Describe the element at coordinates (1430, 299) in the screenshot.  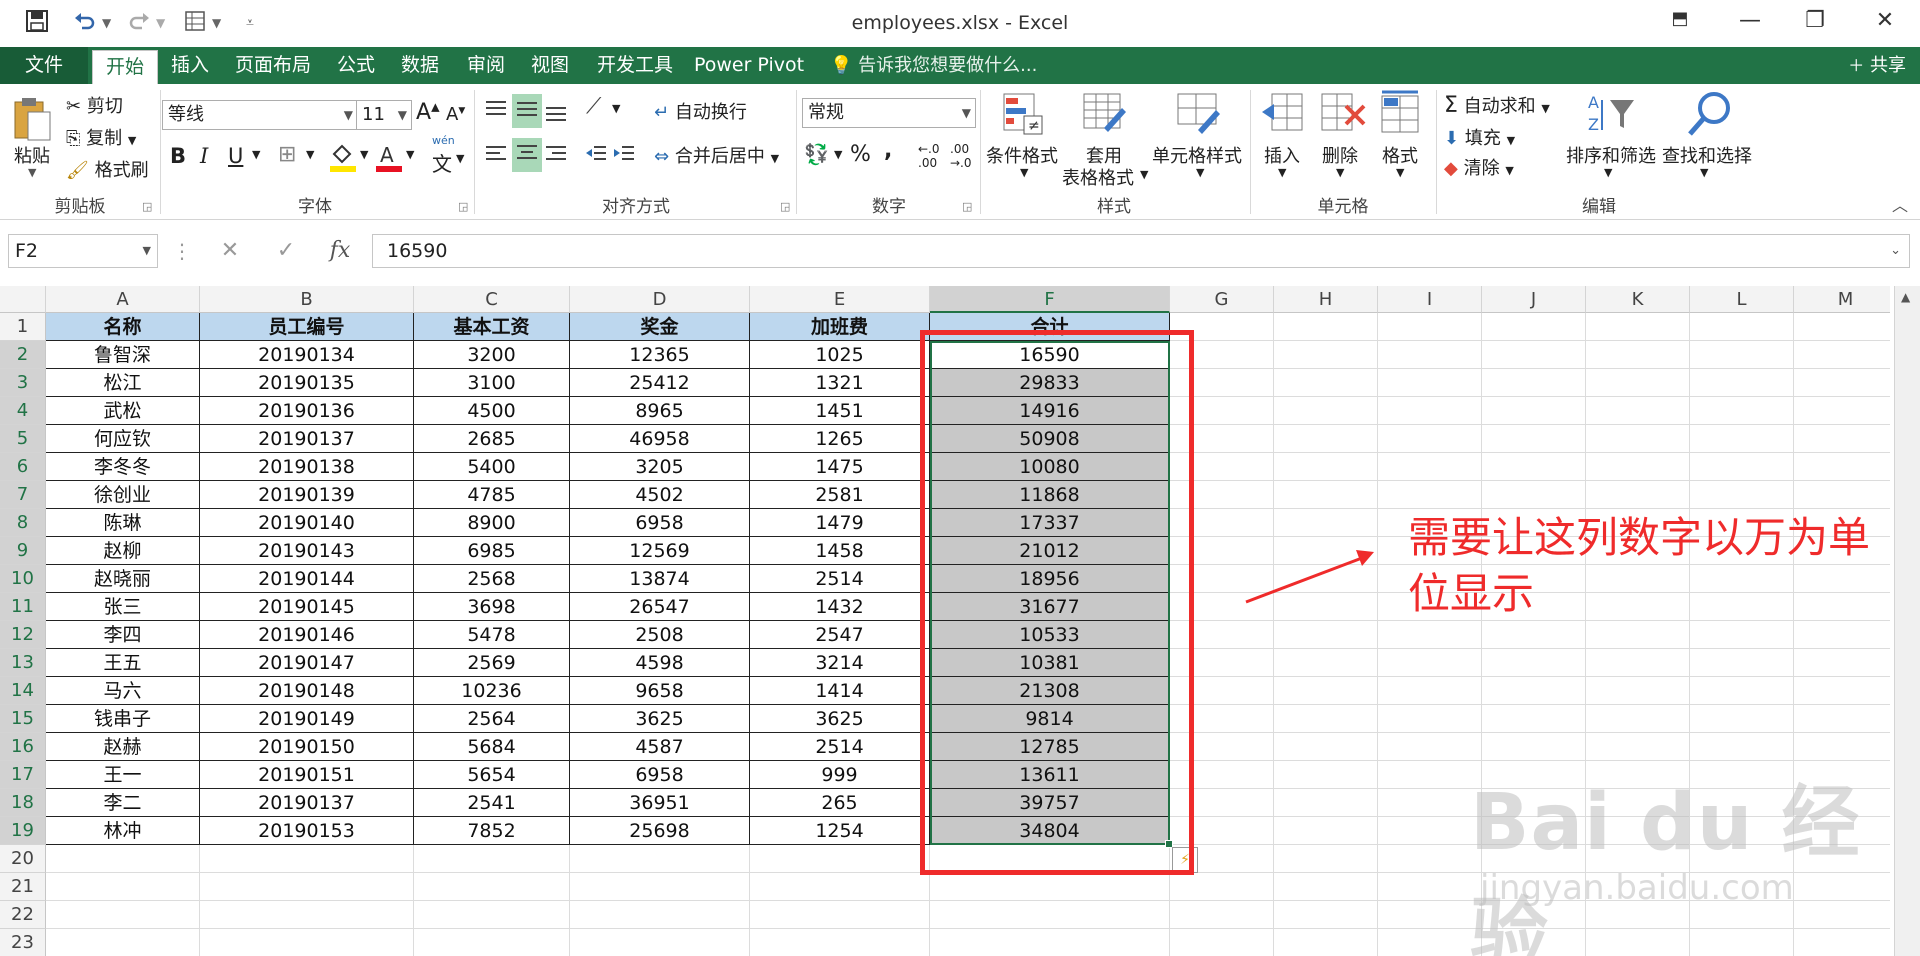
I see `column-header: I` at that location.